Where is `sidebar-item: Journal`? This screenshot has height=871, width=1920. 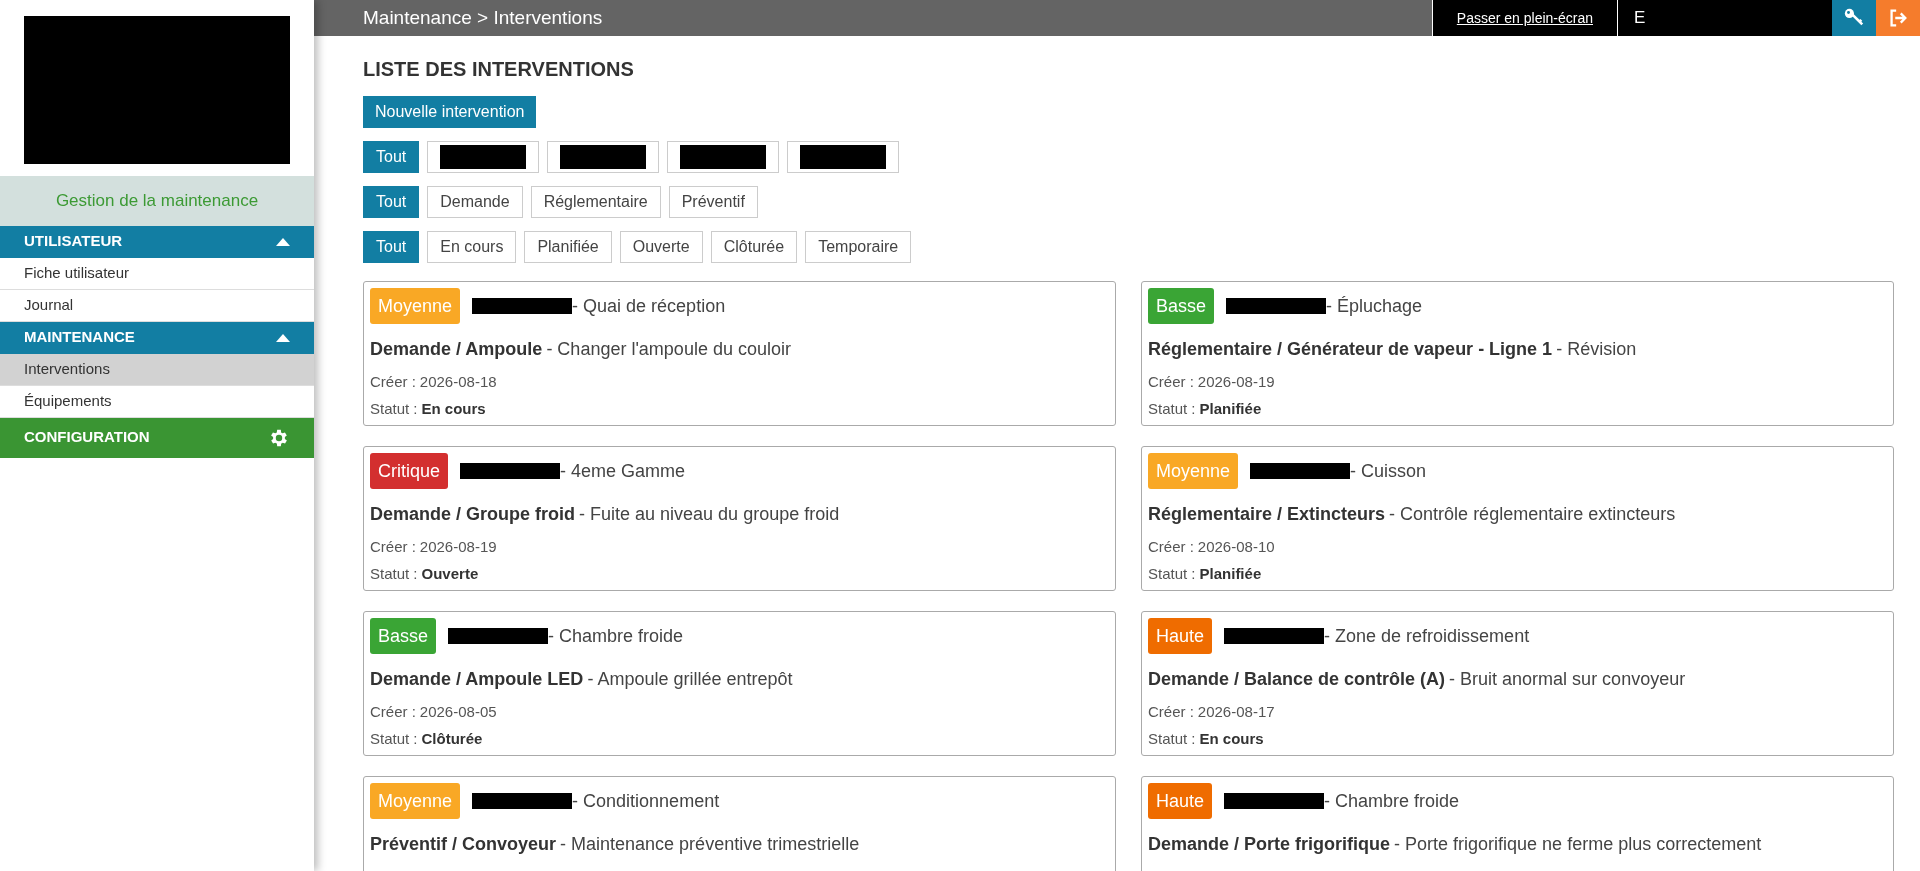 sidebar-item: Journal is located at coordinates (157, 305).